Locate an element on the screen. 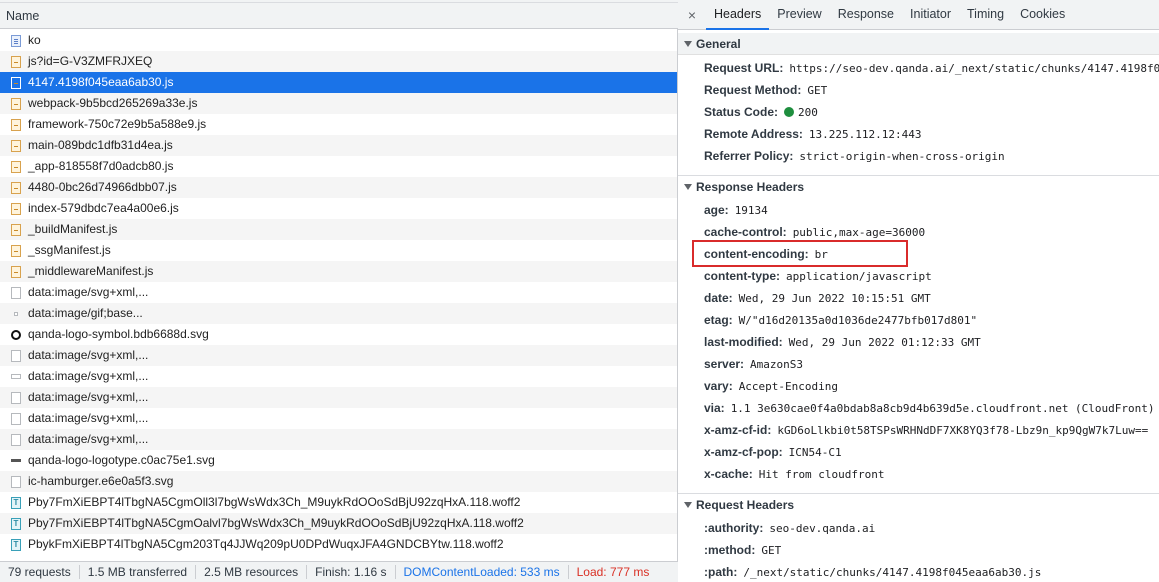 This screenshot has height=582, width=1159. request-row: main-089bdc1dfb31d4ea.js is located at coordinates (338, 145).